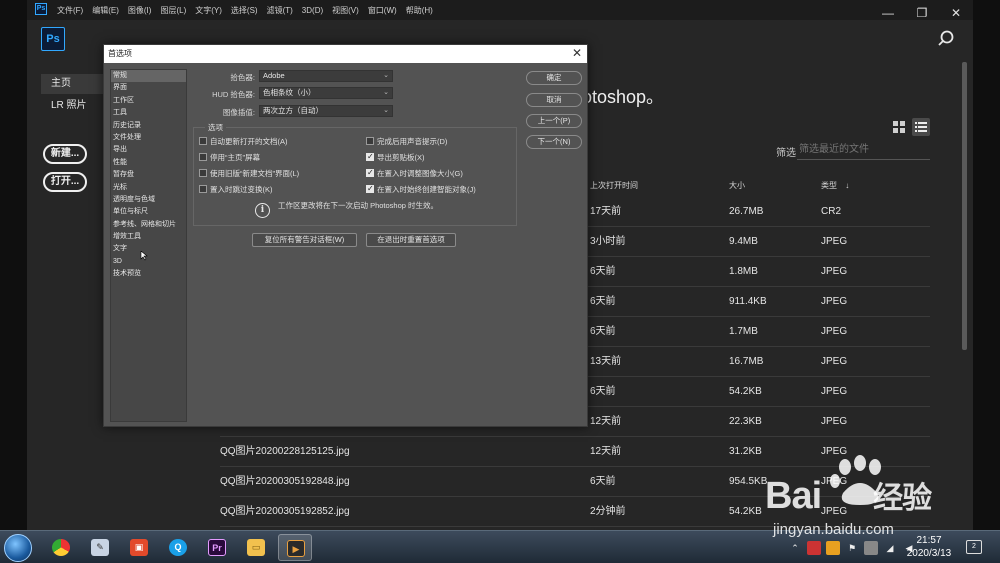 The height and width of the screenshot is (563, 1000). I want to click on premiere-icon: Pr, so click(217, 547).